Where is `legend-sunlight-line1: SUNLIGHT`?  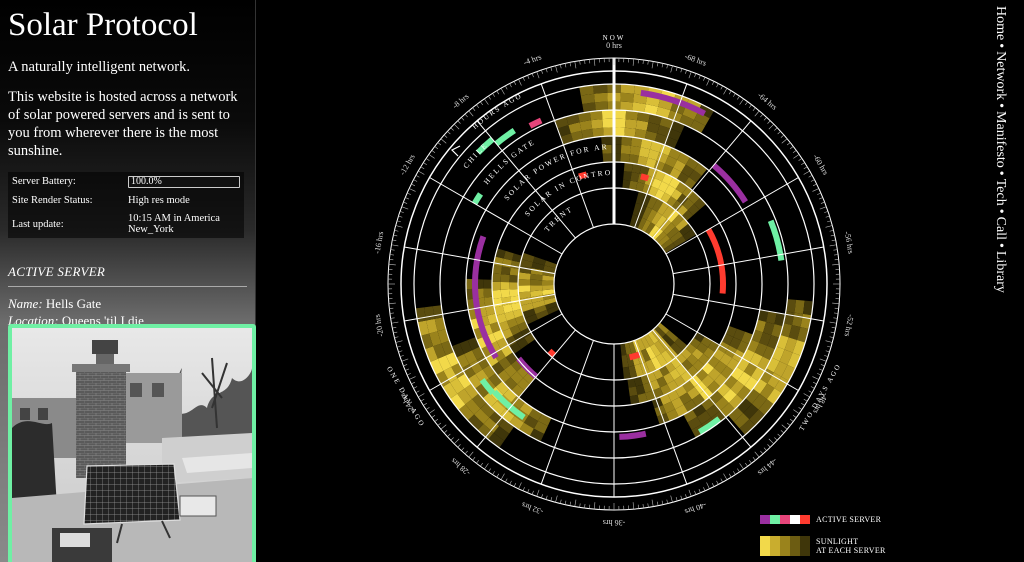
legend-sunlight-line1: SUNLIGHT is located at coordinates (837, 541).